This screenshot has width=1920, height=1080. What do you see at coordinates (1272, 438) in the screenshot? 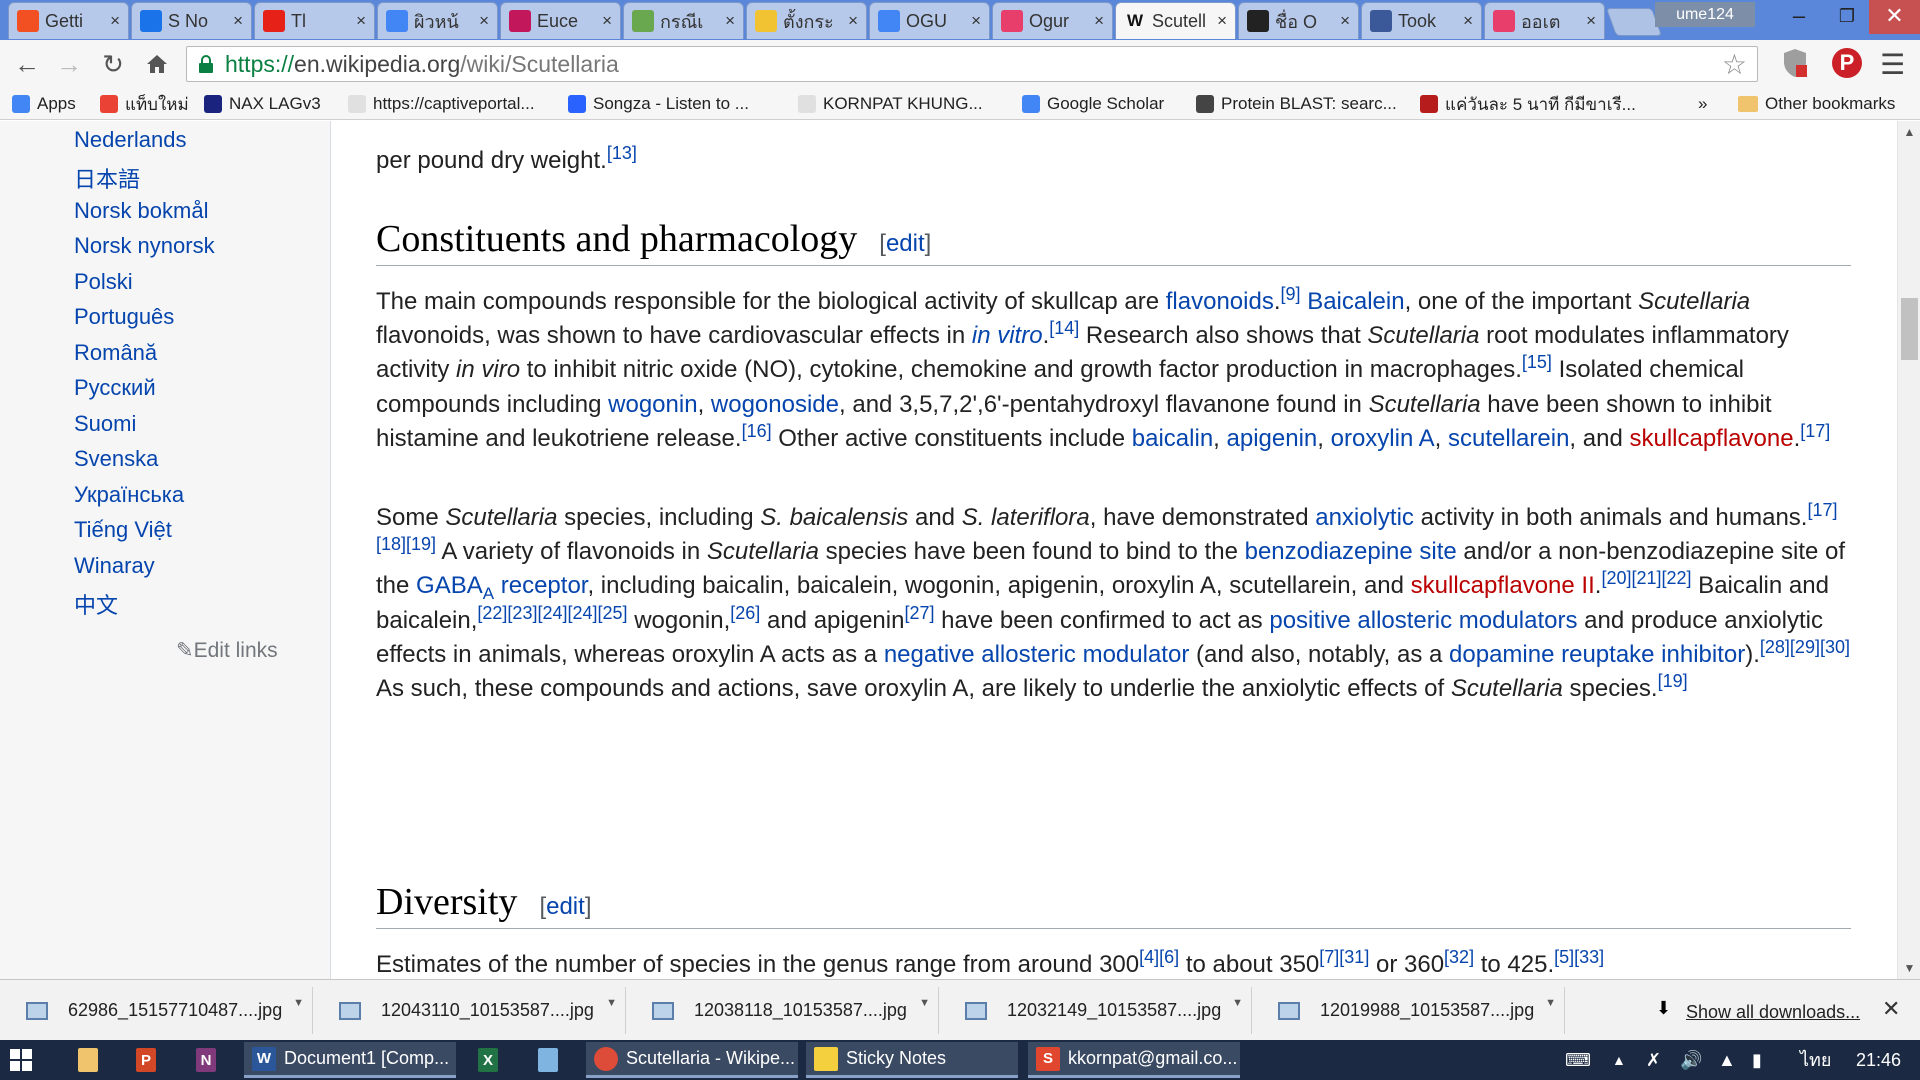
I see `link-apigenin: apigenin` at bounding box center [1272, 438].